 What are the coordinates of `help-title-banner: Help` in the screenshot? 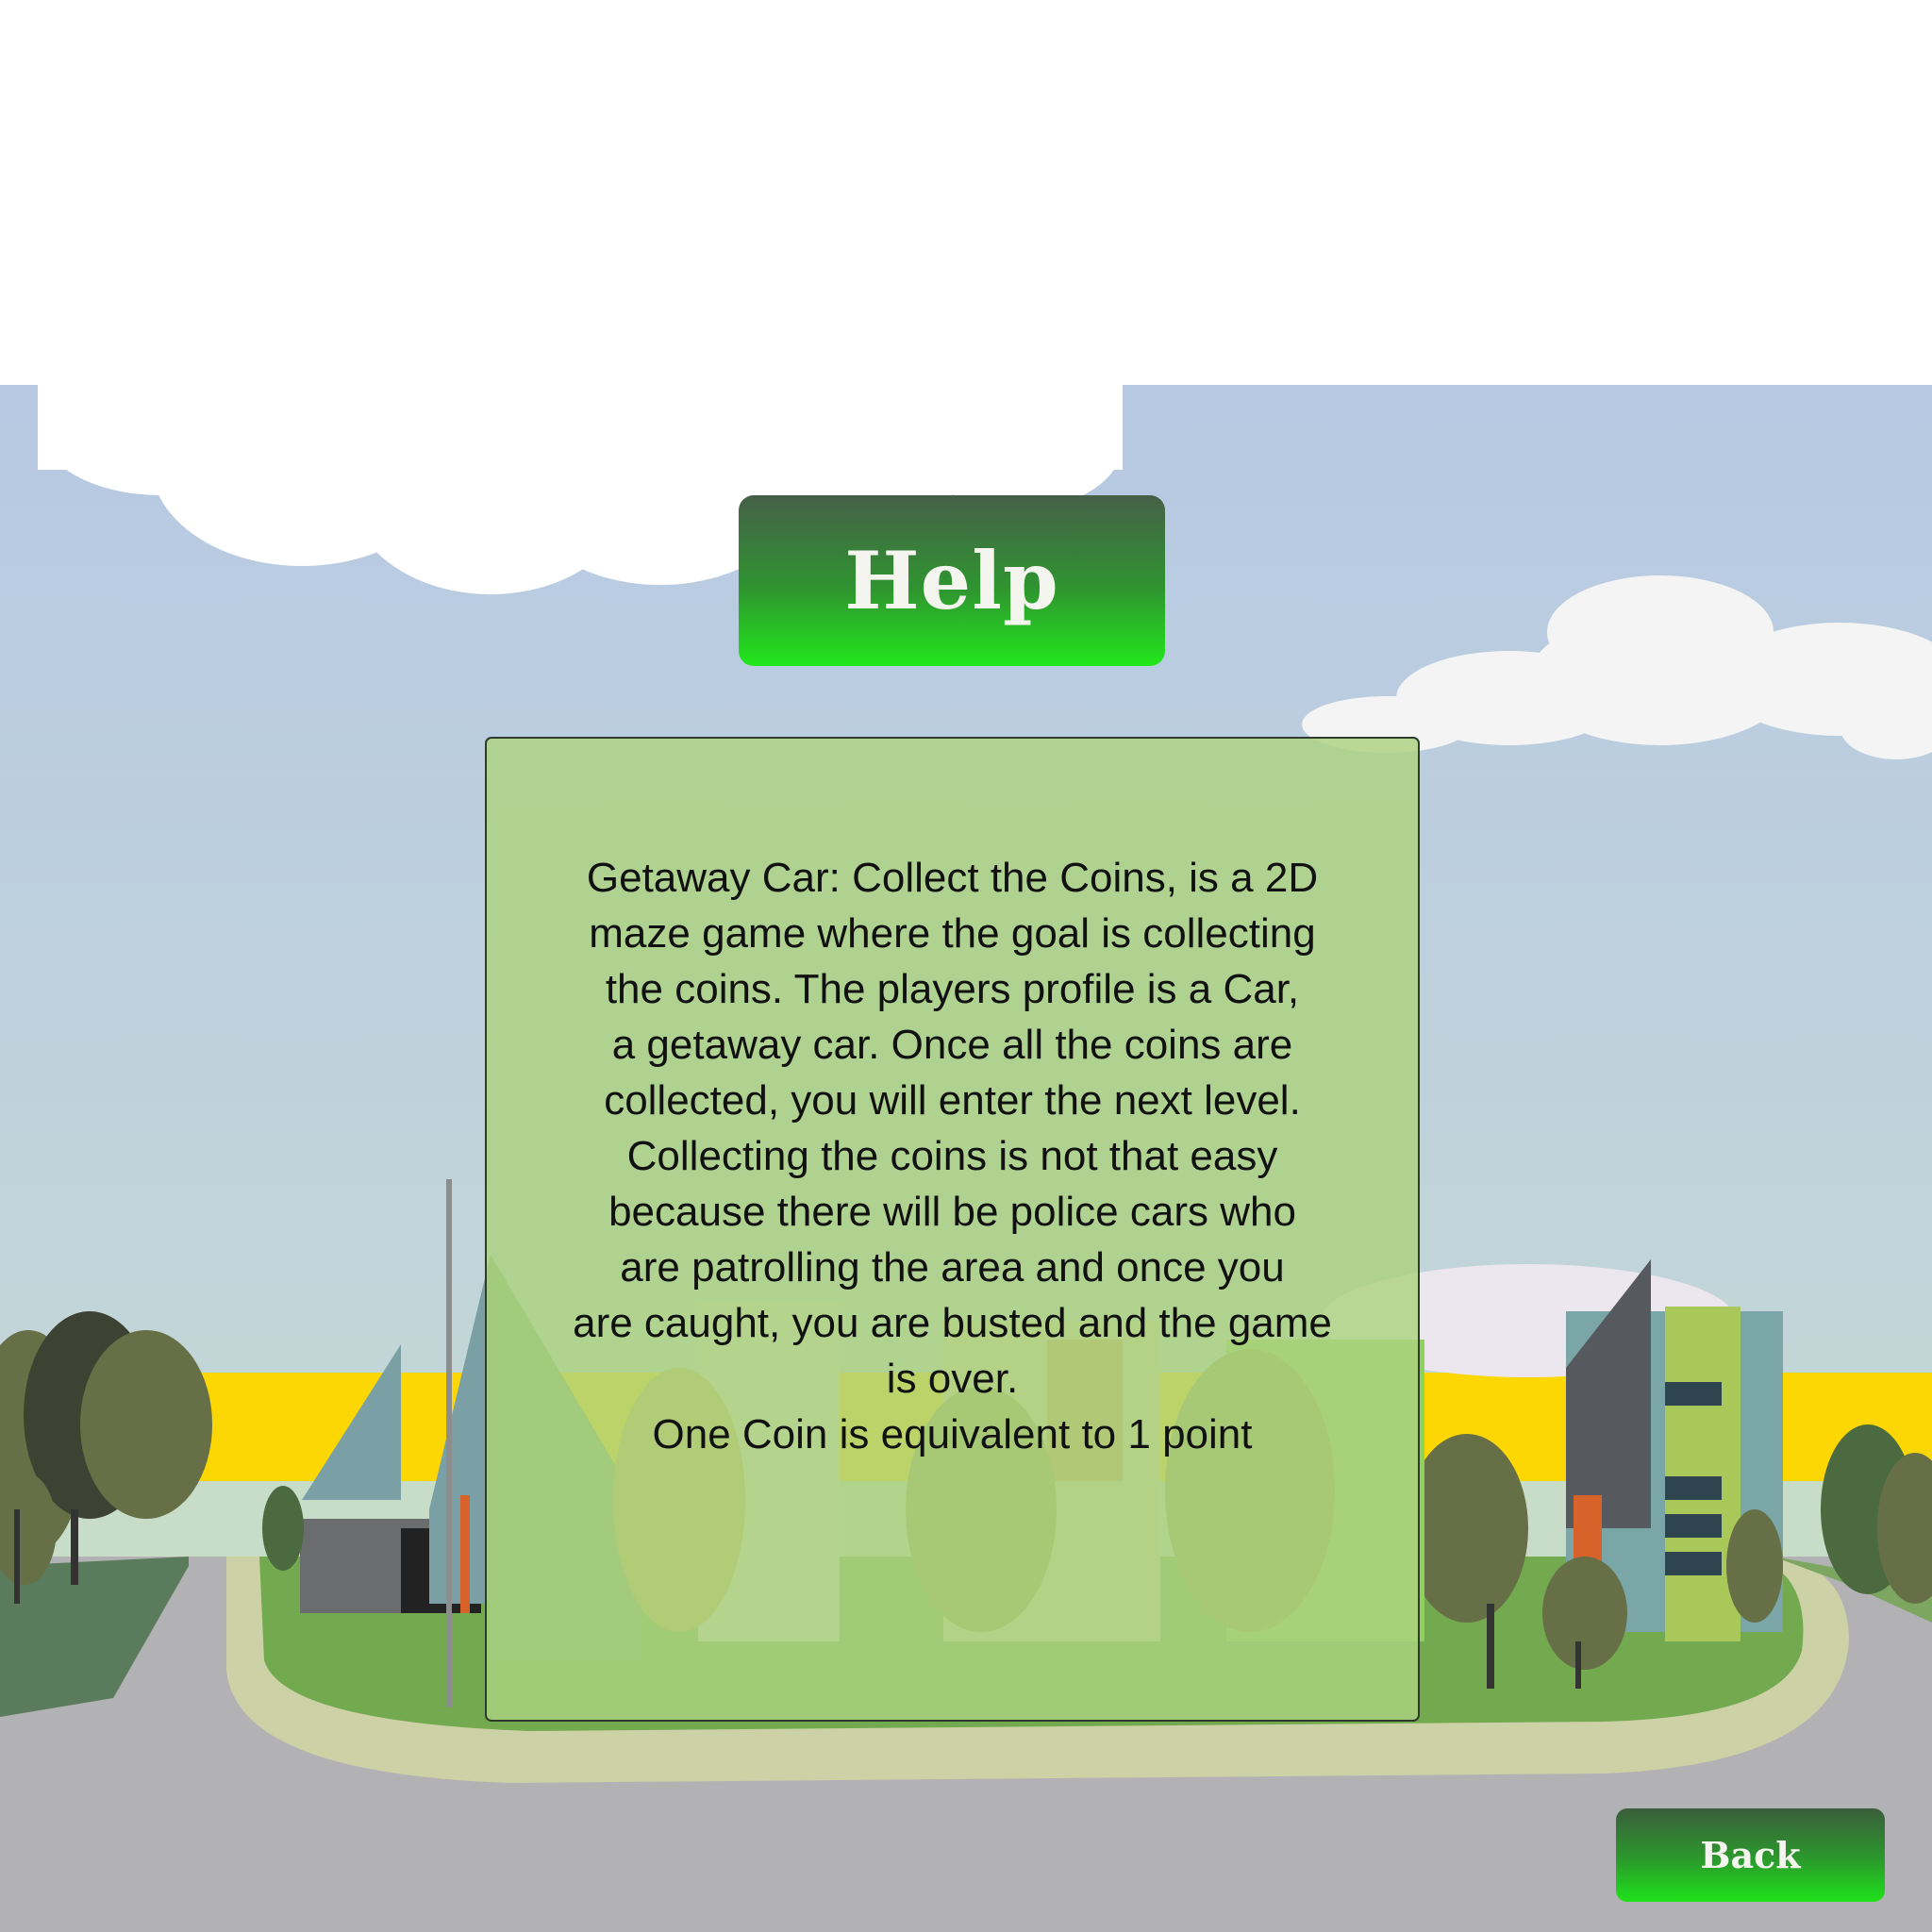 It's located at (952, 580).